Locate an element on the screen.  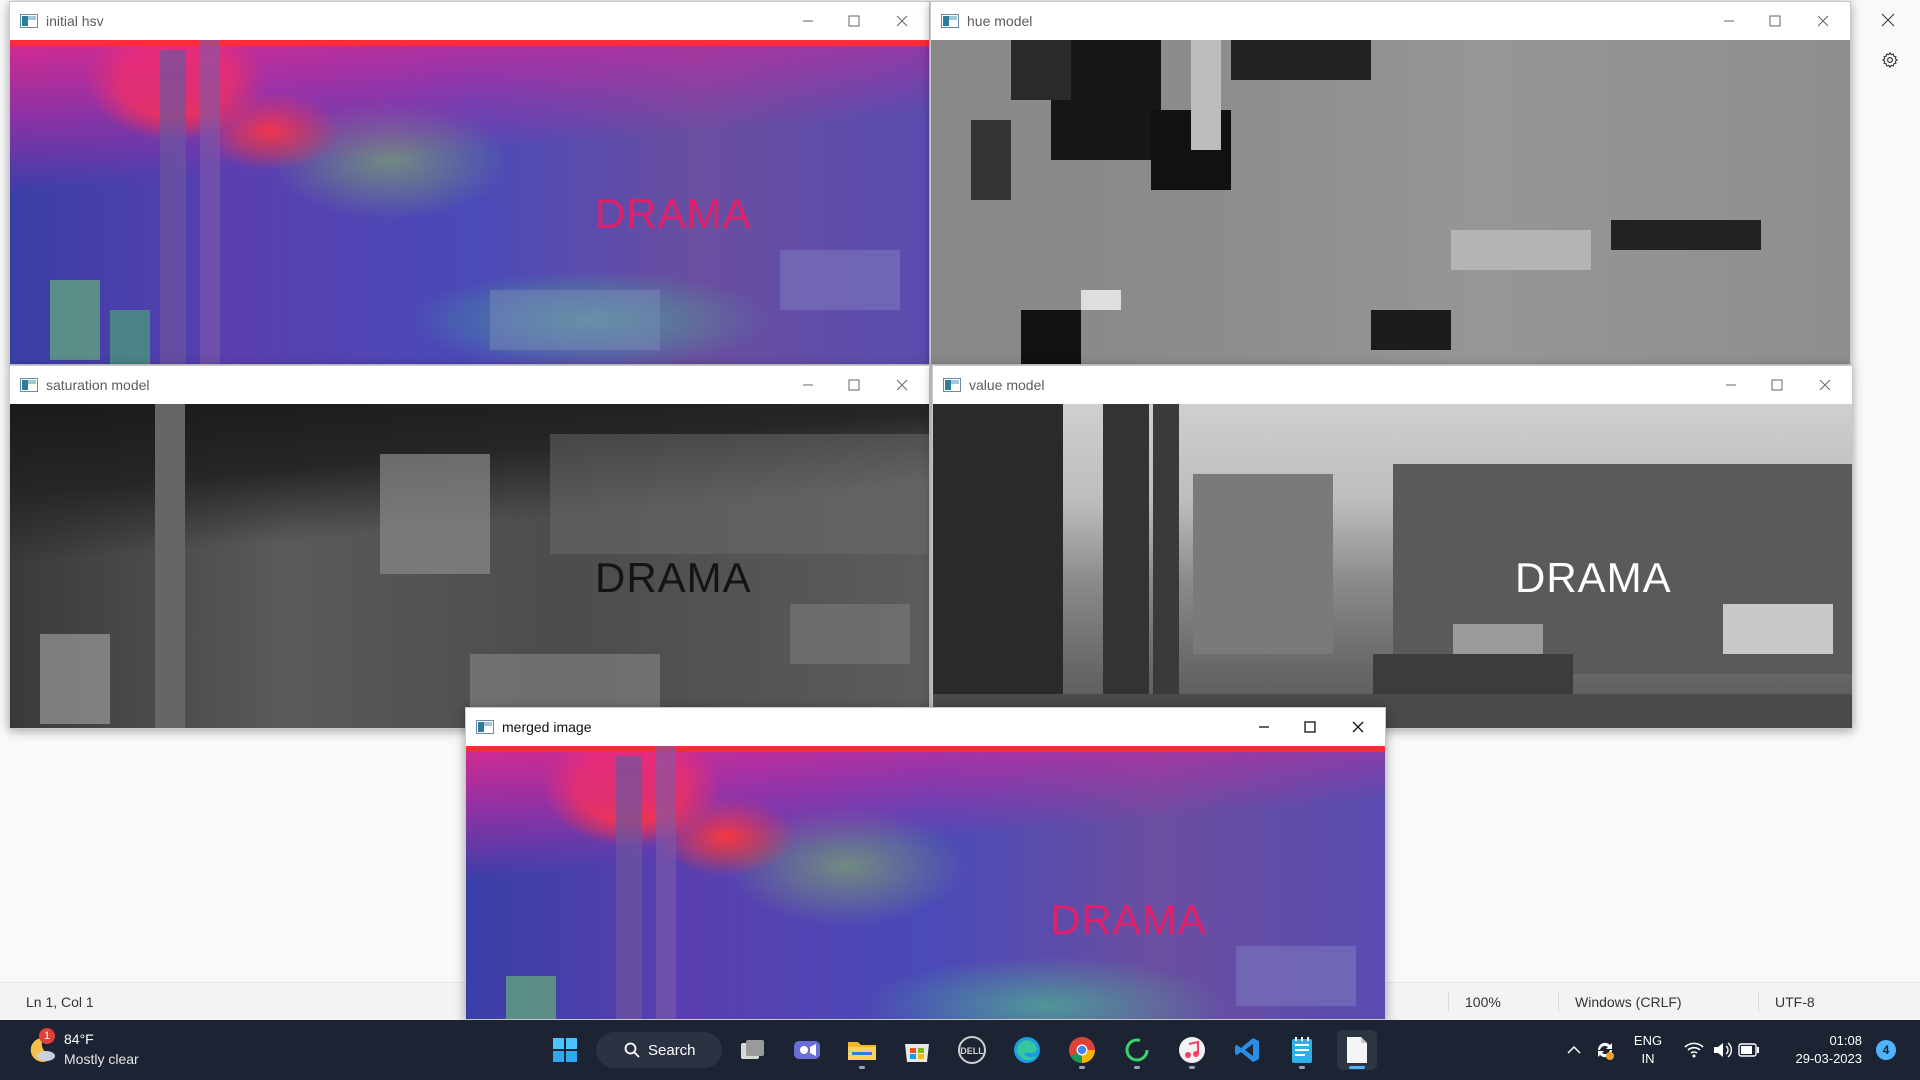
notification-count: 4 is located at coordinates (1886, 1050).